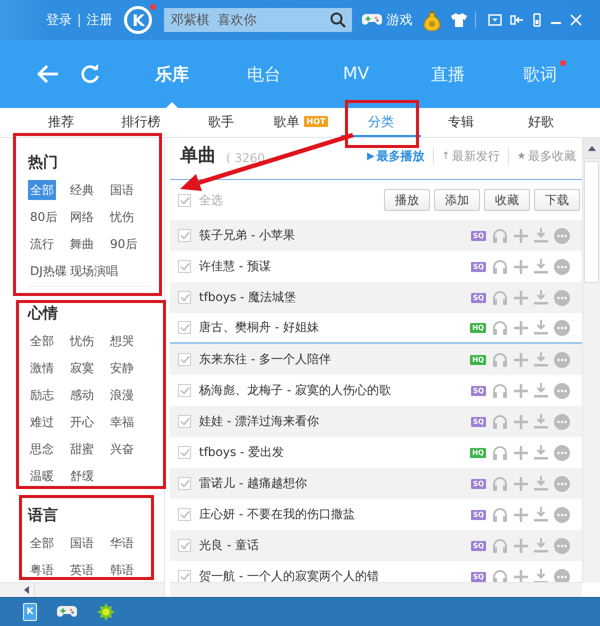  What do you see at coordinates (250, 20) in the screenshot?
I see `search-input: 邓紫棋 喜欢你` at bounding box center [250, 20].